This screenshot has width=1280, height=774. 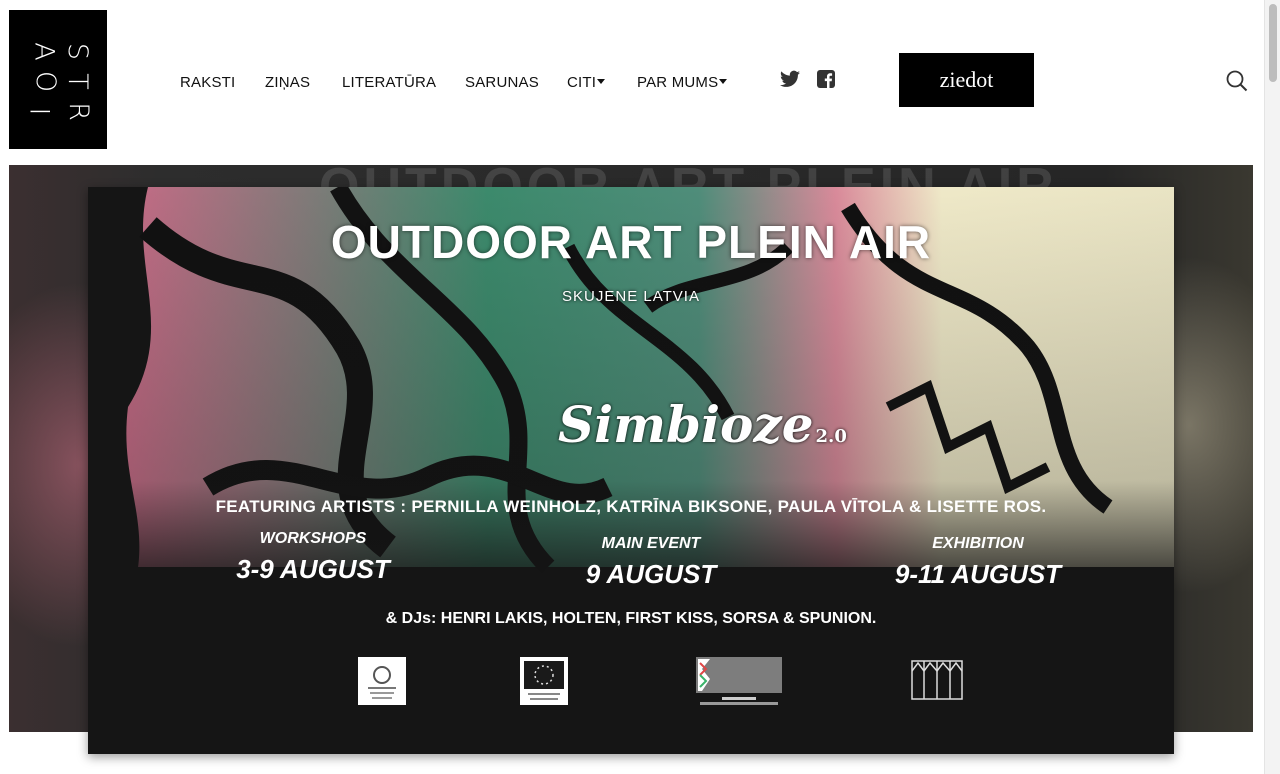 I want to click on event-exhibition: EXHIBITION 9-11 AUGUST, so click(x=978, y=562).